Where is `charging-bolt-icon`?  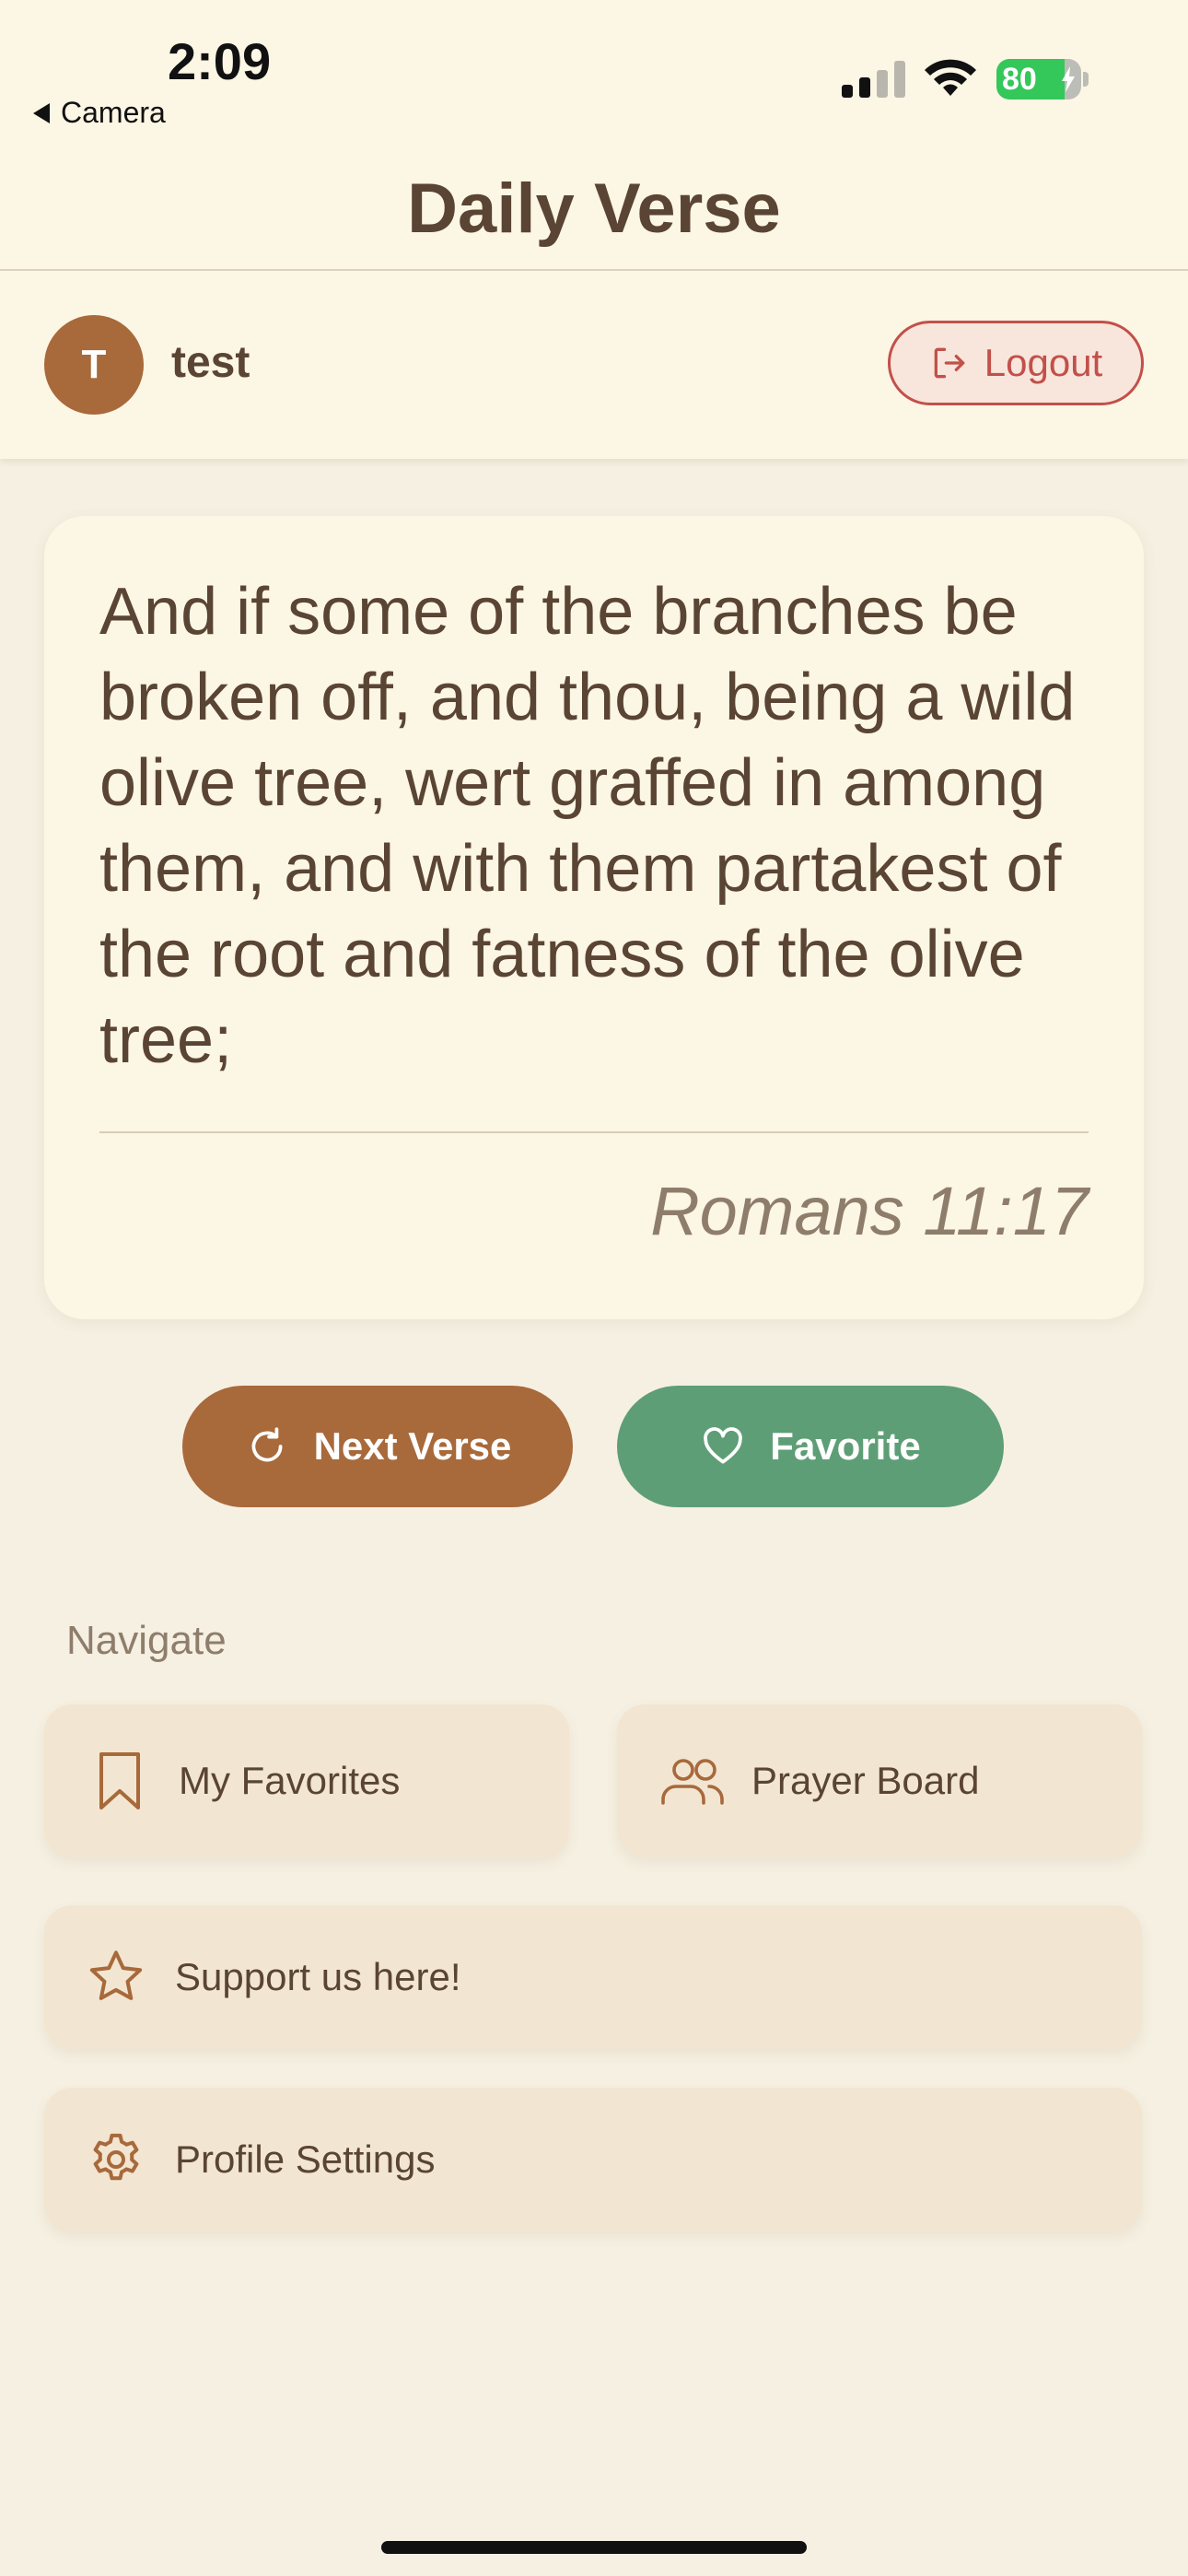 charging-bolt-icon is located at coordinates (1068, 79).